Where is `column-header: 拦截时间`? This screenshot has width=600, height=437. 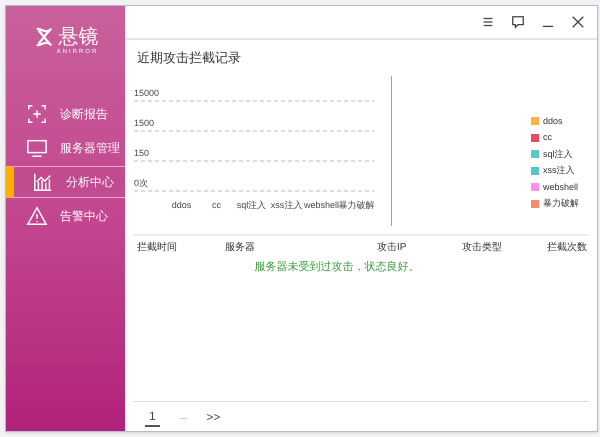
column-header: 拦截时间 is located at coordinates (157, 247).